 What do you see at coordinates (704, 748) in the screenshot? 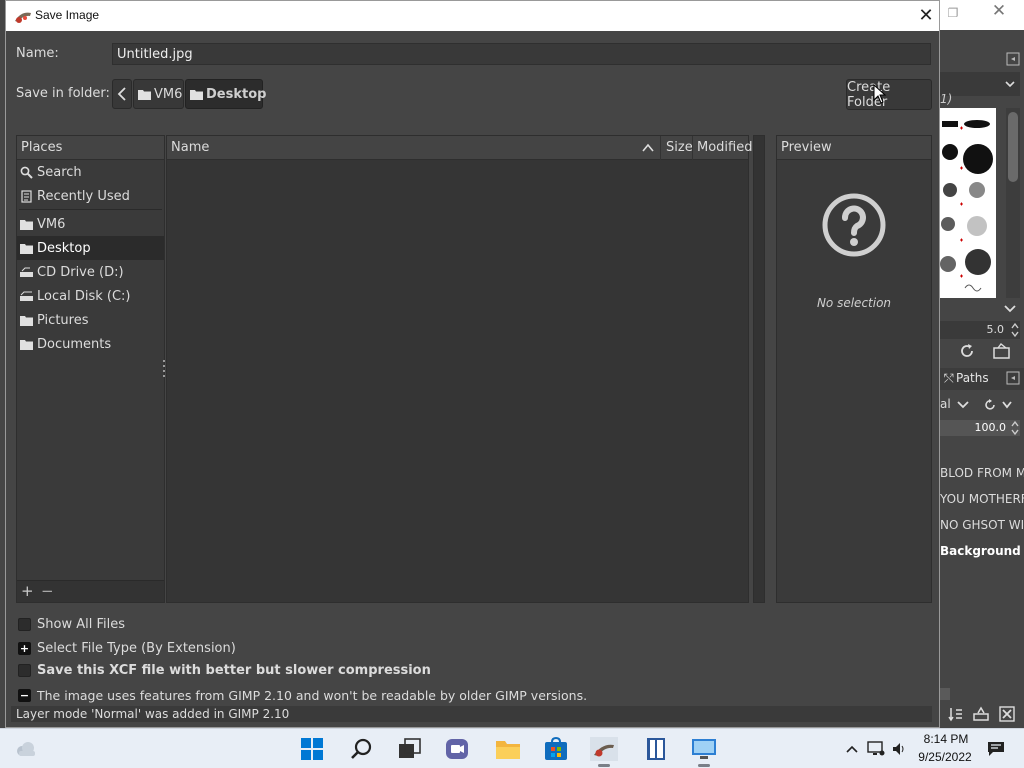
I see `remote-desktop-button` at bounding box center [704, 748].